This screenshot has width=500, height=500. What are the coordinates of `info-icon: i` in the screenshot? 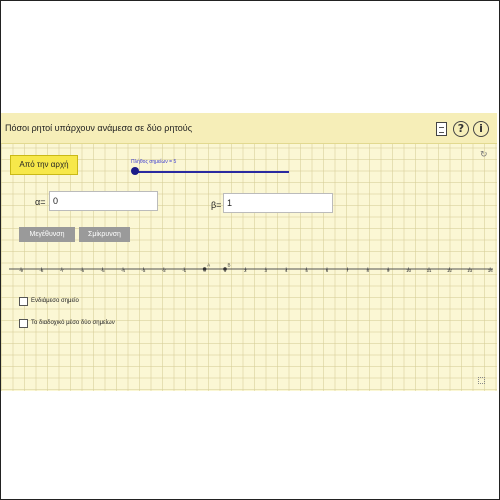 It's located at (481, 129).